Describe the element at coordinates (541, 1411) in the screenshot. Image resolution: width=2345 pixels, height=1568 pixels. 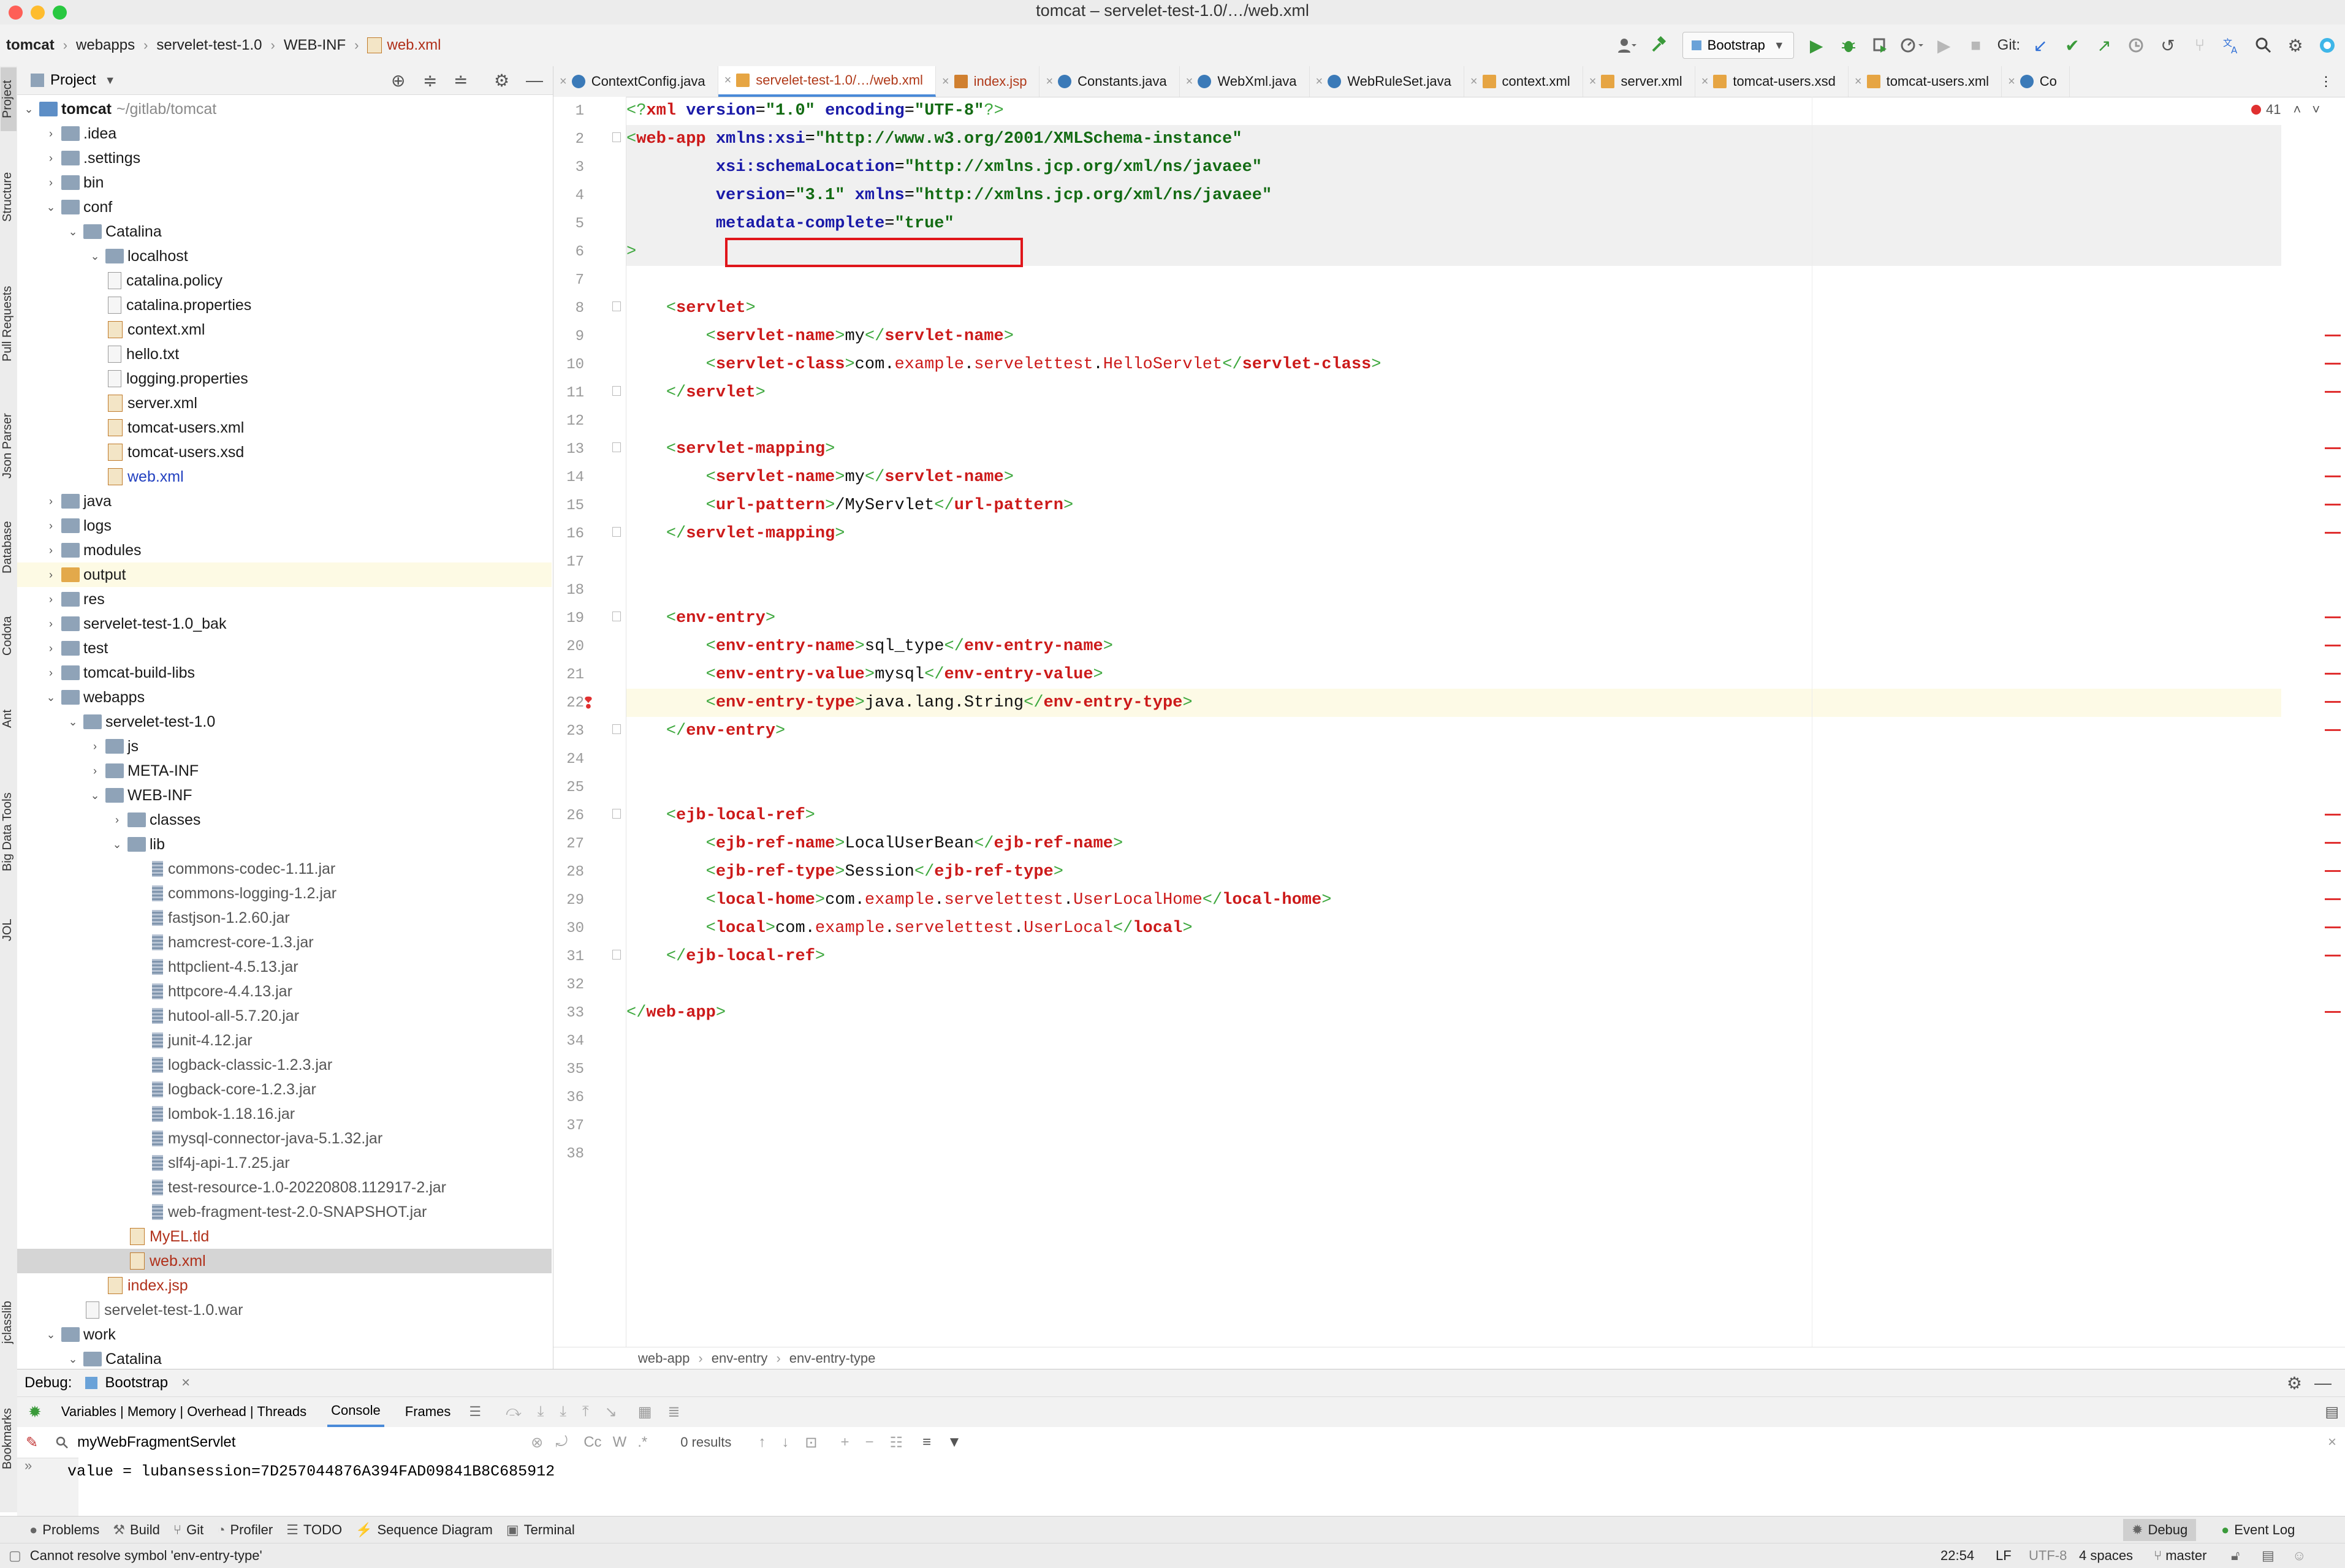
I see `step-into-icon: ⤓` at that location.